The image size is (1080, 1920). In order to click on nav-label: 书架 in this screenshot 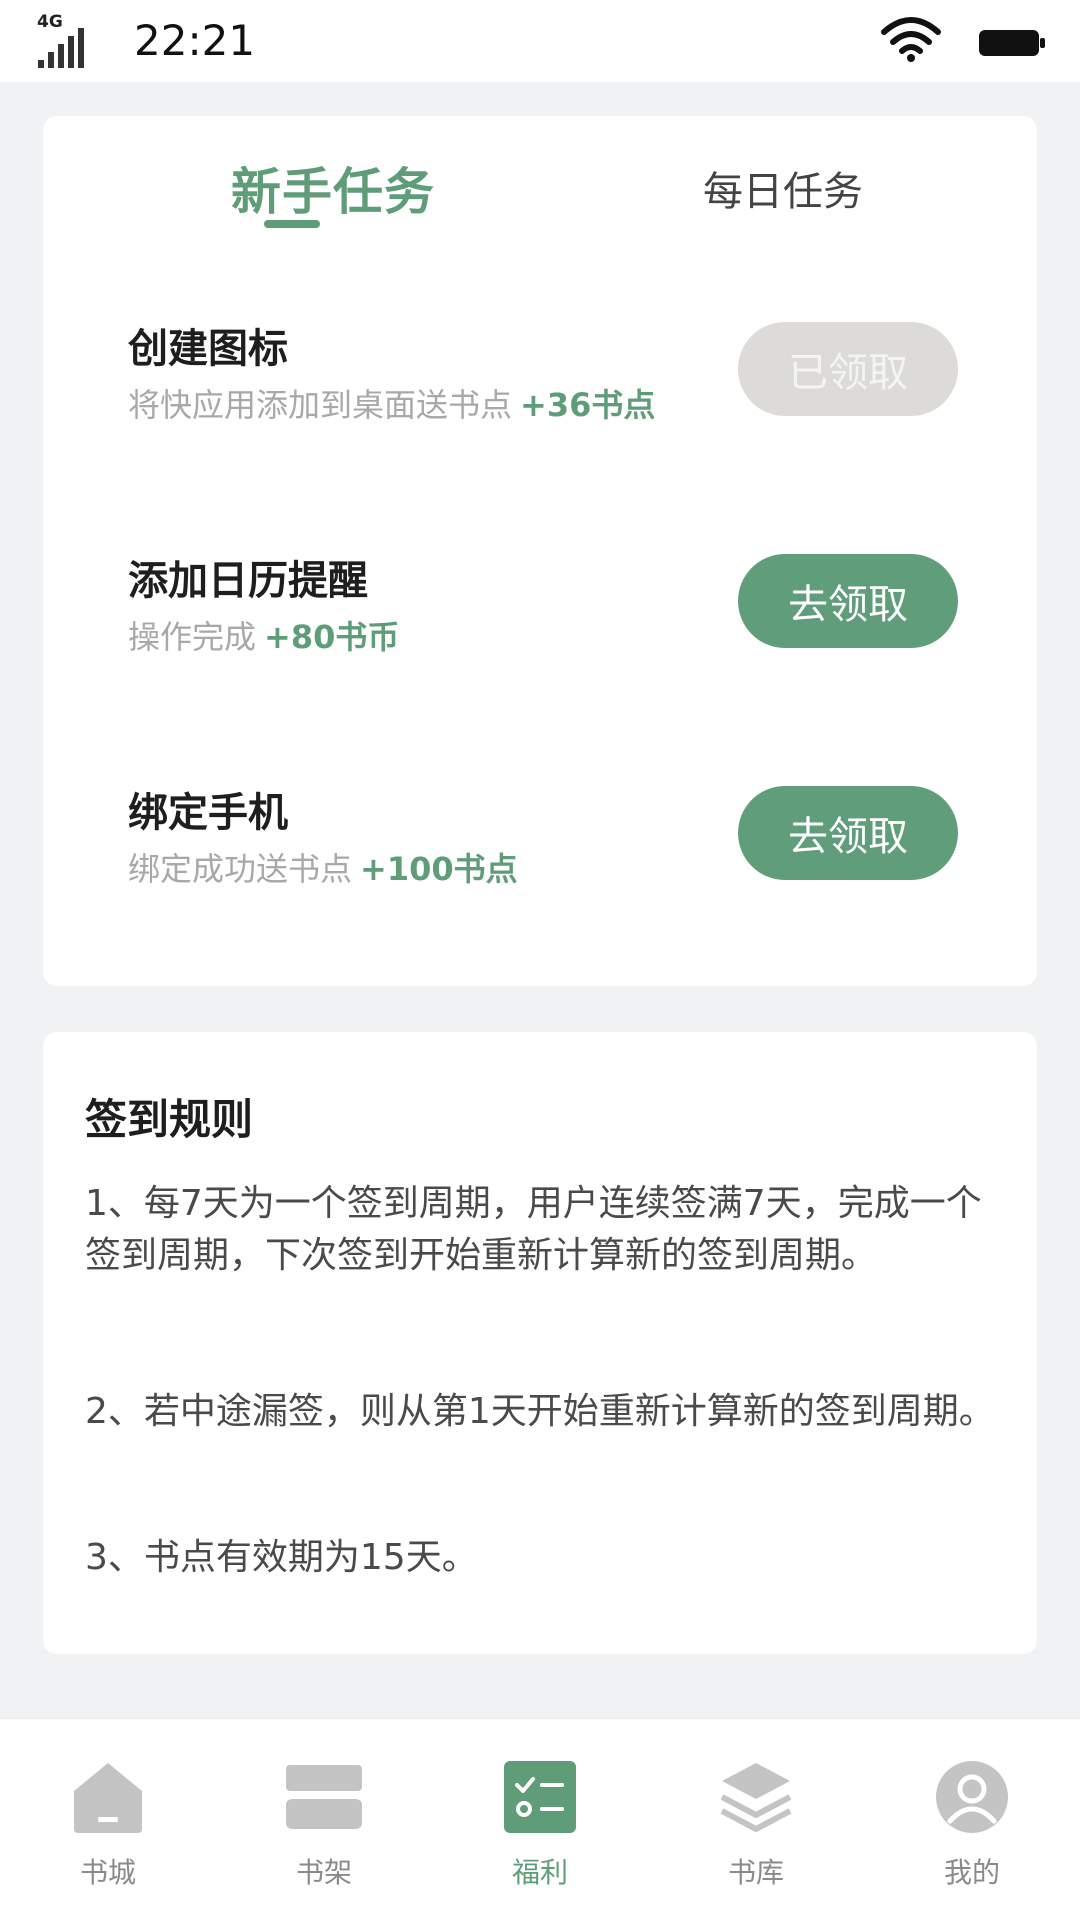, I will do `click(323, 1872)`.